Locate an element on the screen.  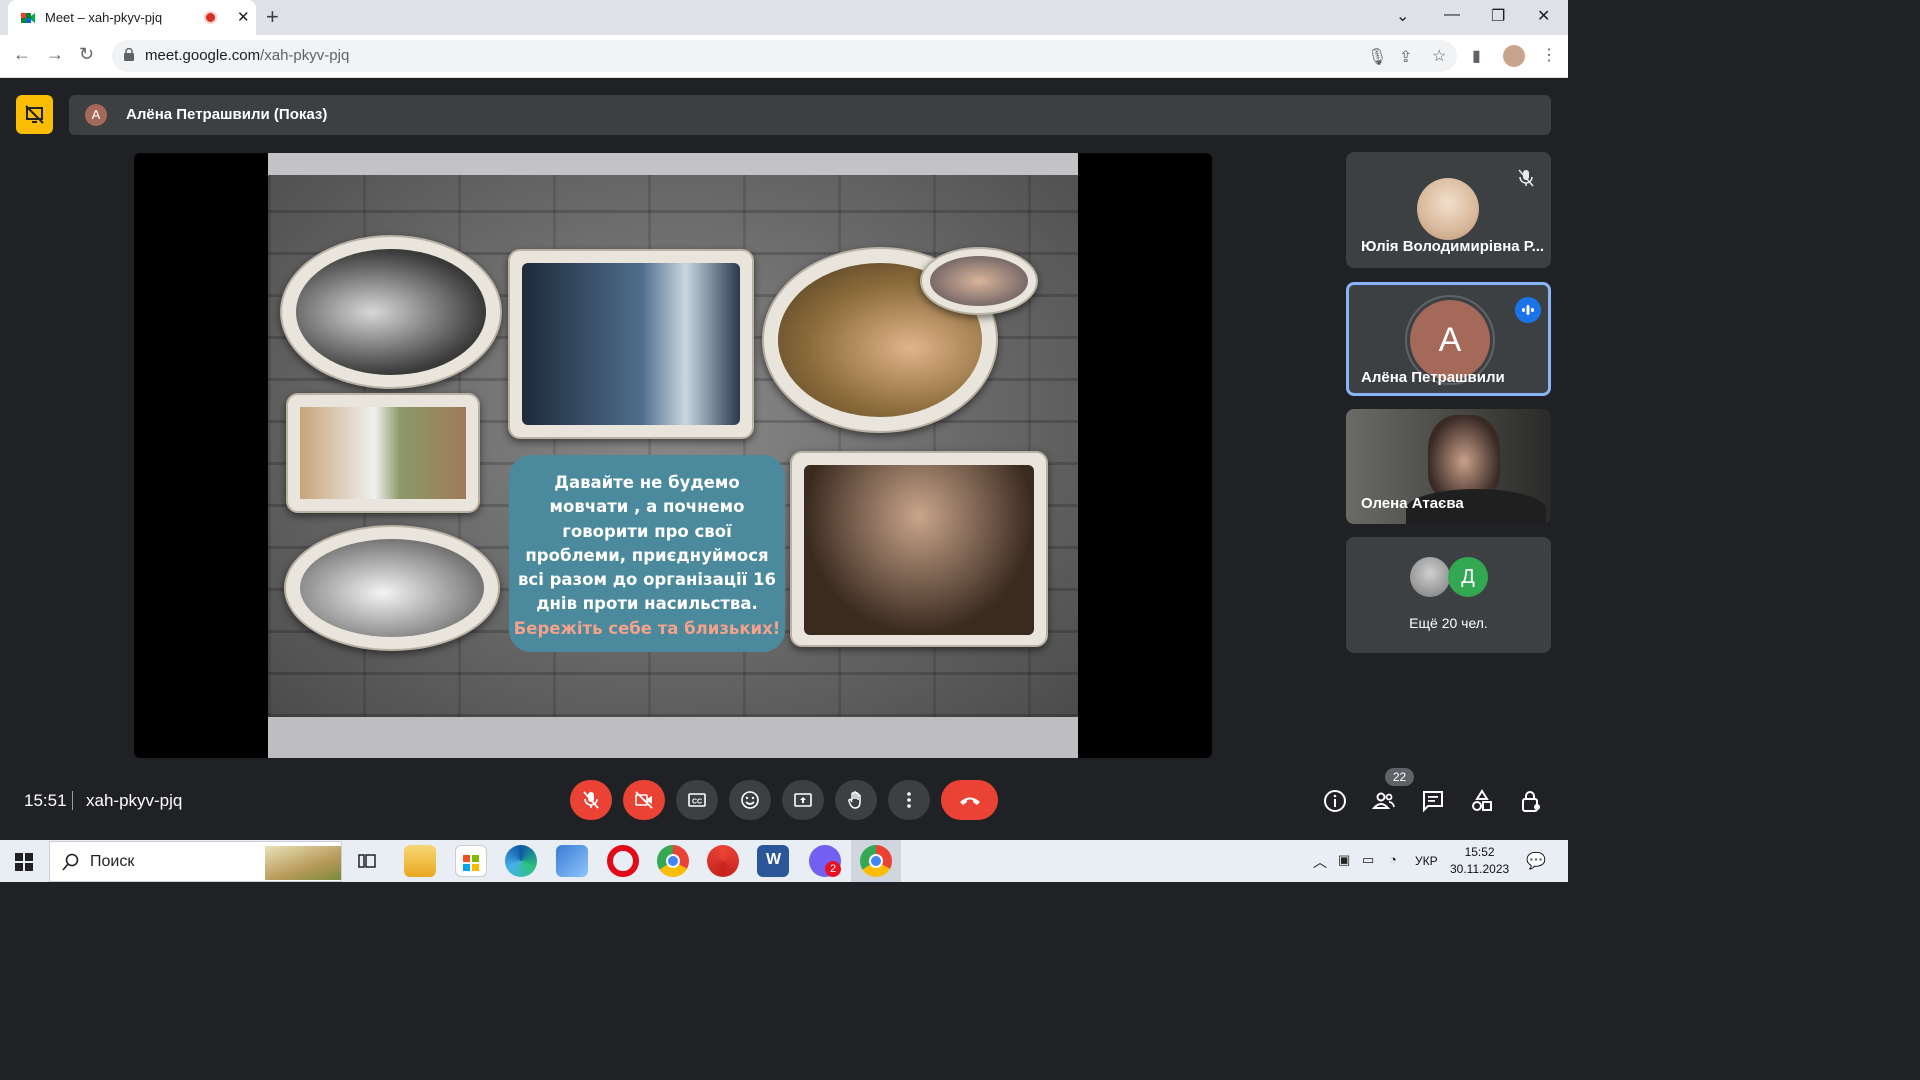
search-icon is located at coordinates (70, 862).